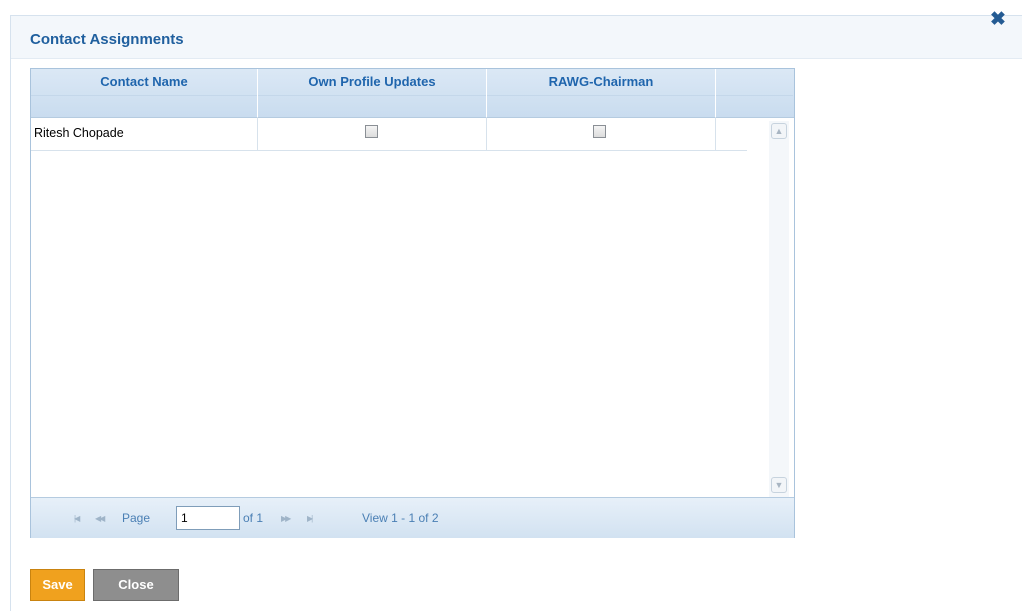 The image size is (1022, 611). I want to click on column-header-label: Own Profile Updates, so click(372, 81).